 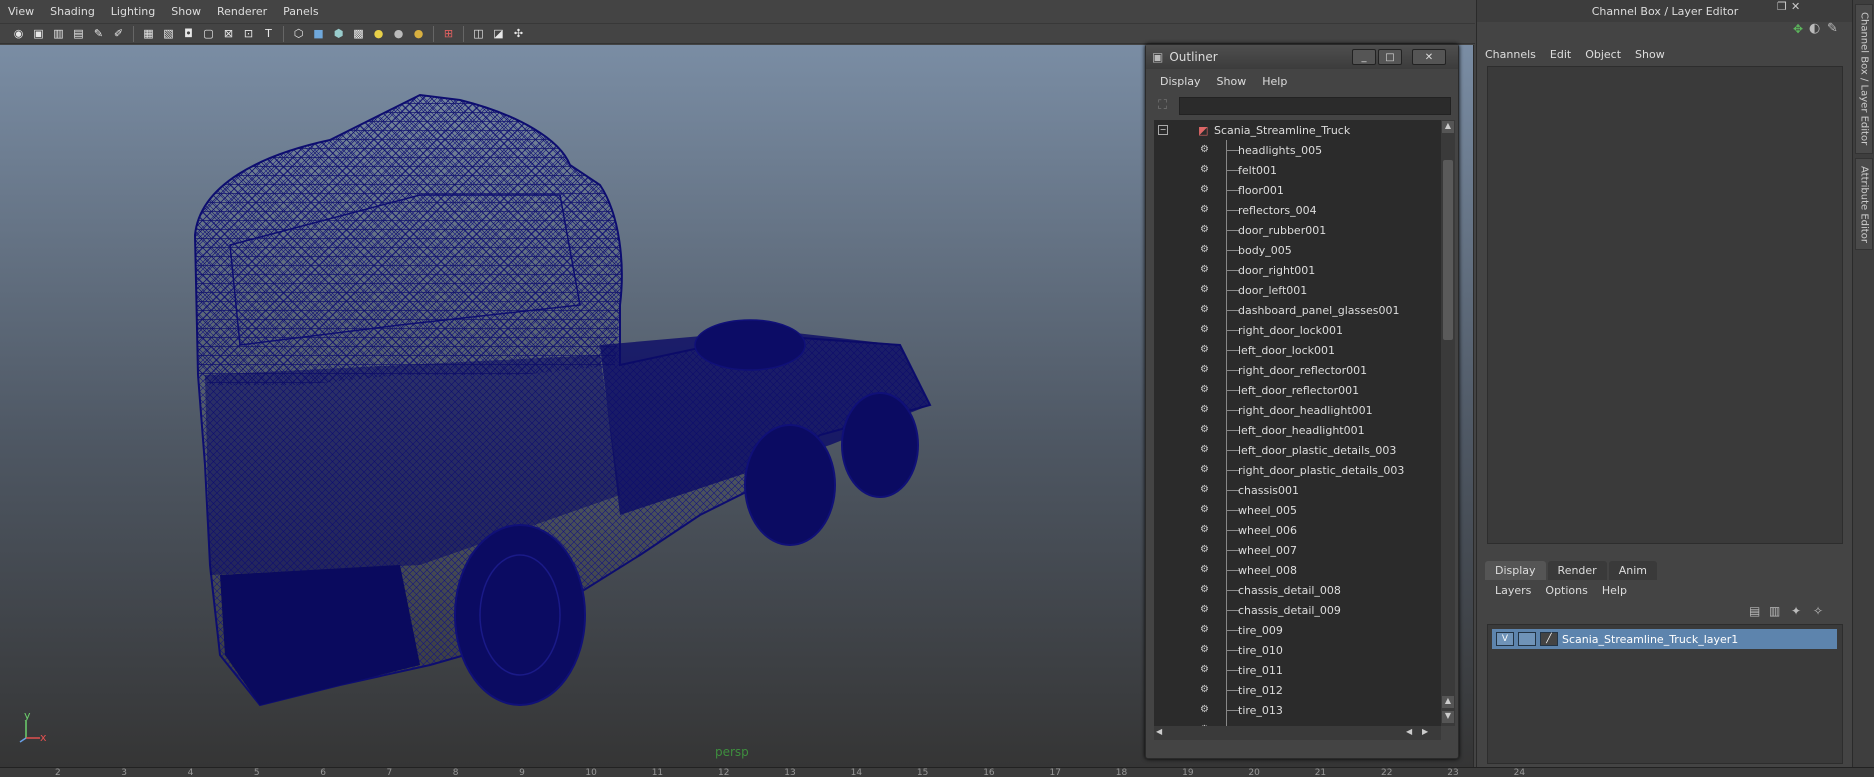 What do you see at coordinates (1297, 410) in the screenshot?
I see `tree-item-row: ⚙ right_door_headlight001` at bounding box center [1297, 410].